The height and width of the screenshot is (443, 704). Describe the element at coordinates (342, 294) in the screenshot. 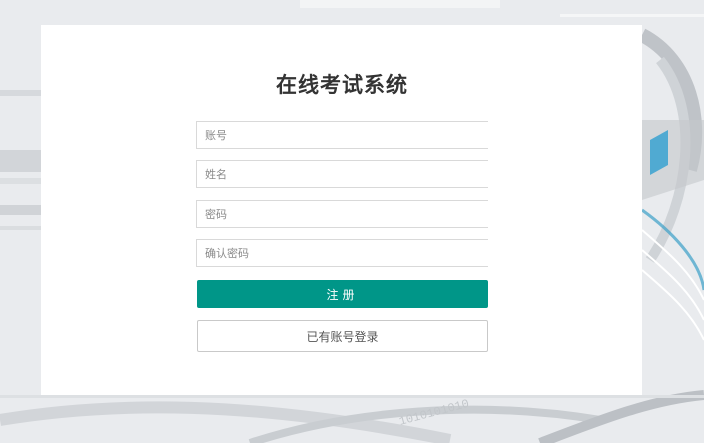

I see `register-button: 注册` at that location.